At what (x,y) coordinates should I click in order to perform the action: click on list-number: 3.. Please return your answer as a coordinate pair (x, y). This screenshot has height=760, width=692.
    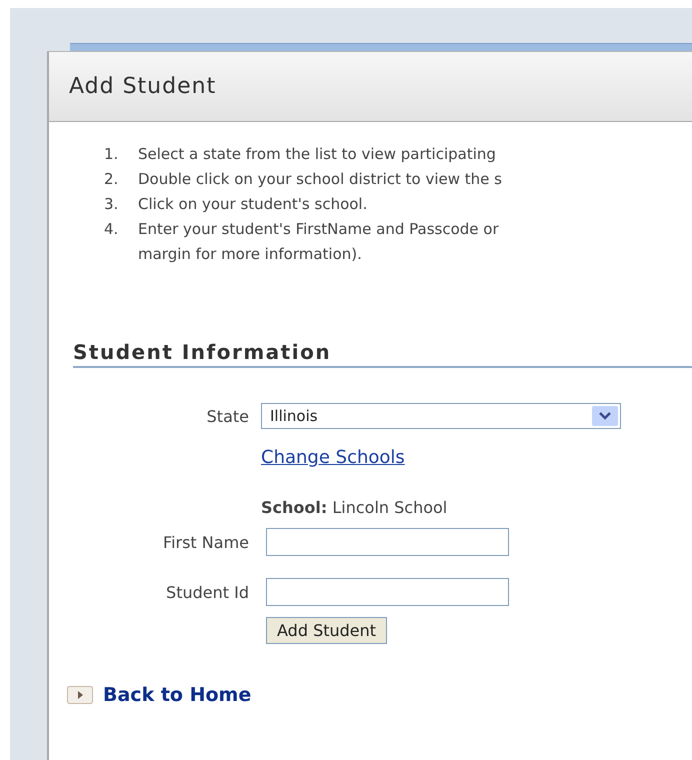
    Looking at the image, I should click on (112, 204).